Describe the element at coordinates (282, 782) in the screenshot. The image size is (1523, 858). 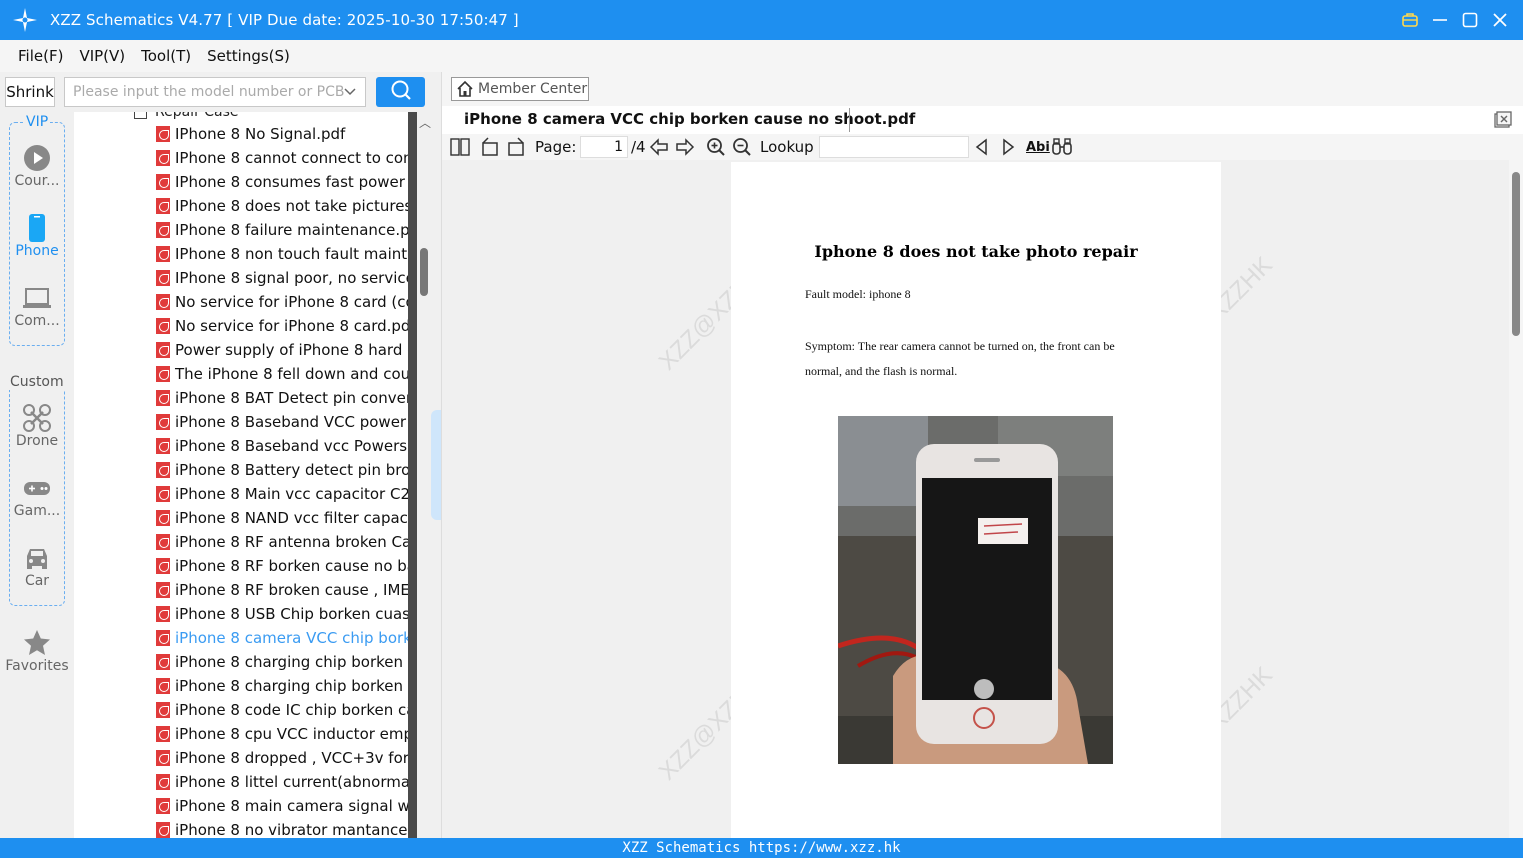
I see `tree-file-item: iPhone 8 littel current(abnormal) r` at that location.